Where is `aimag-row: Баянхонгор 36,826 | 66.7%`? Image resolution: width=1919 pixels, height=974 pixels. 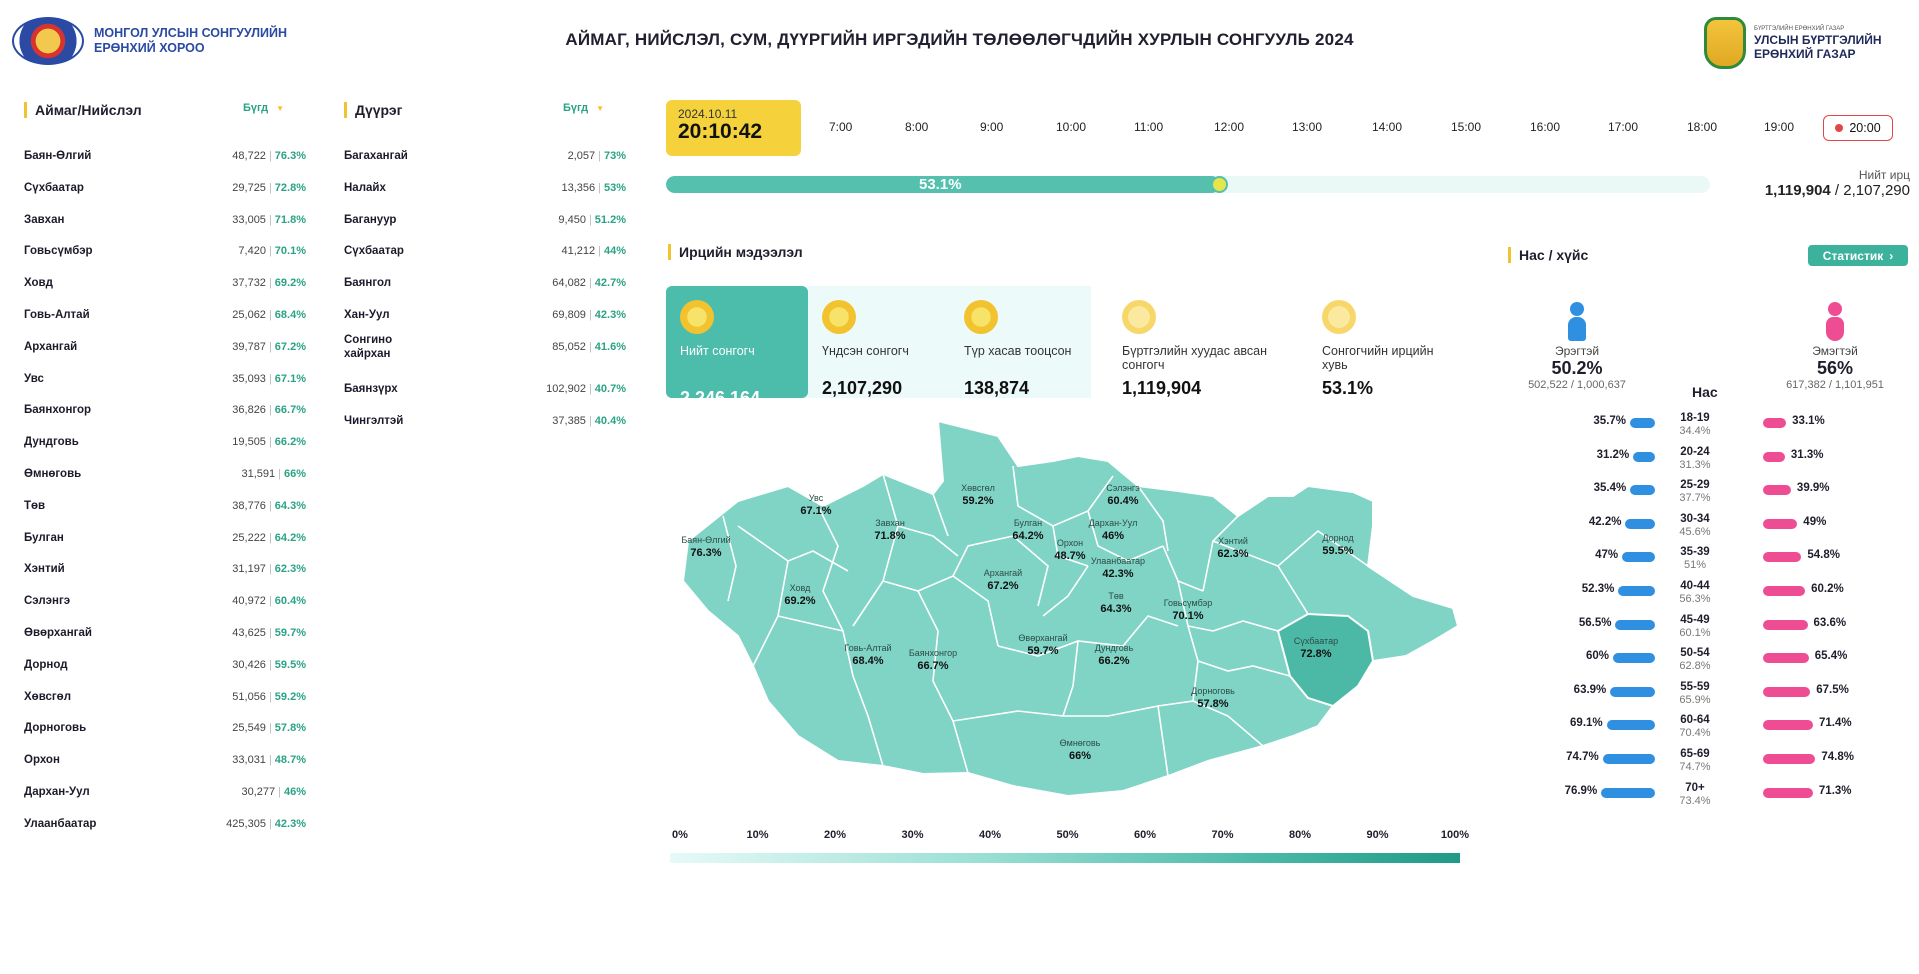 aimag-row: Баянхонгор 36,826 | 66.7% is located at coordinates (165, 410).